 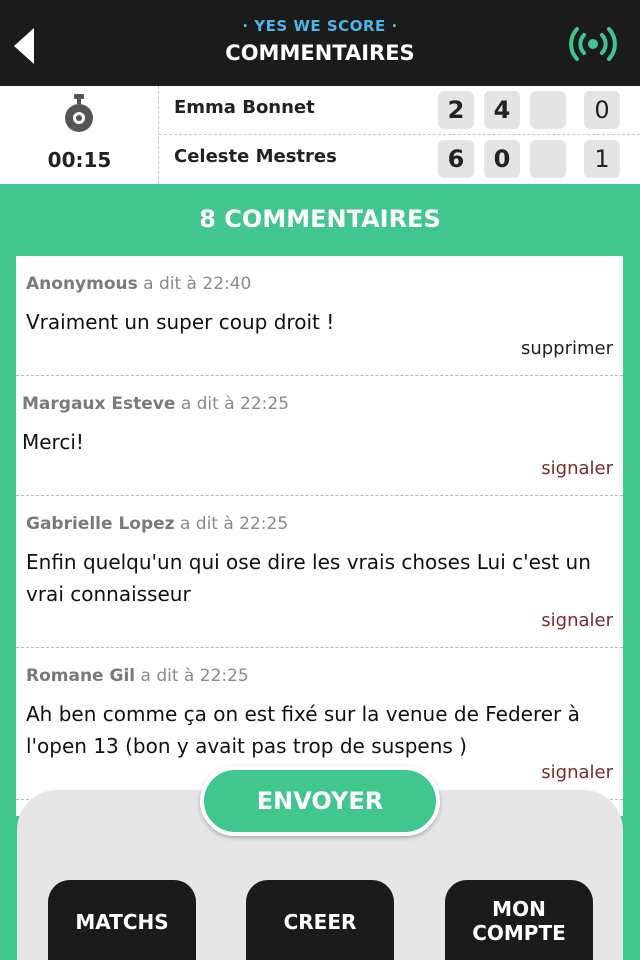 I want to click on comment-text: Vraiment un super coup droit !, so click(x=180, y=322).